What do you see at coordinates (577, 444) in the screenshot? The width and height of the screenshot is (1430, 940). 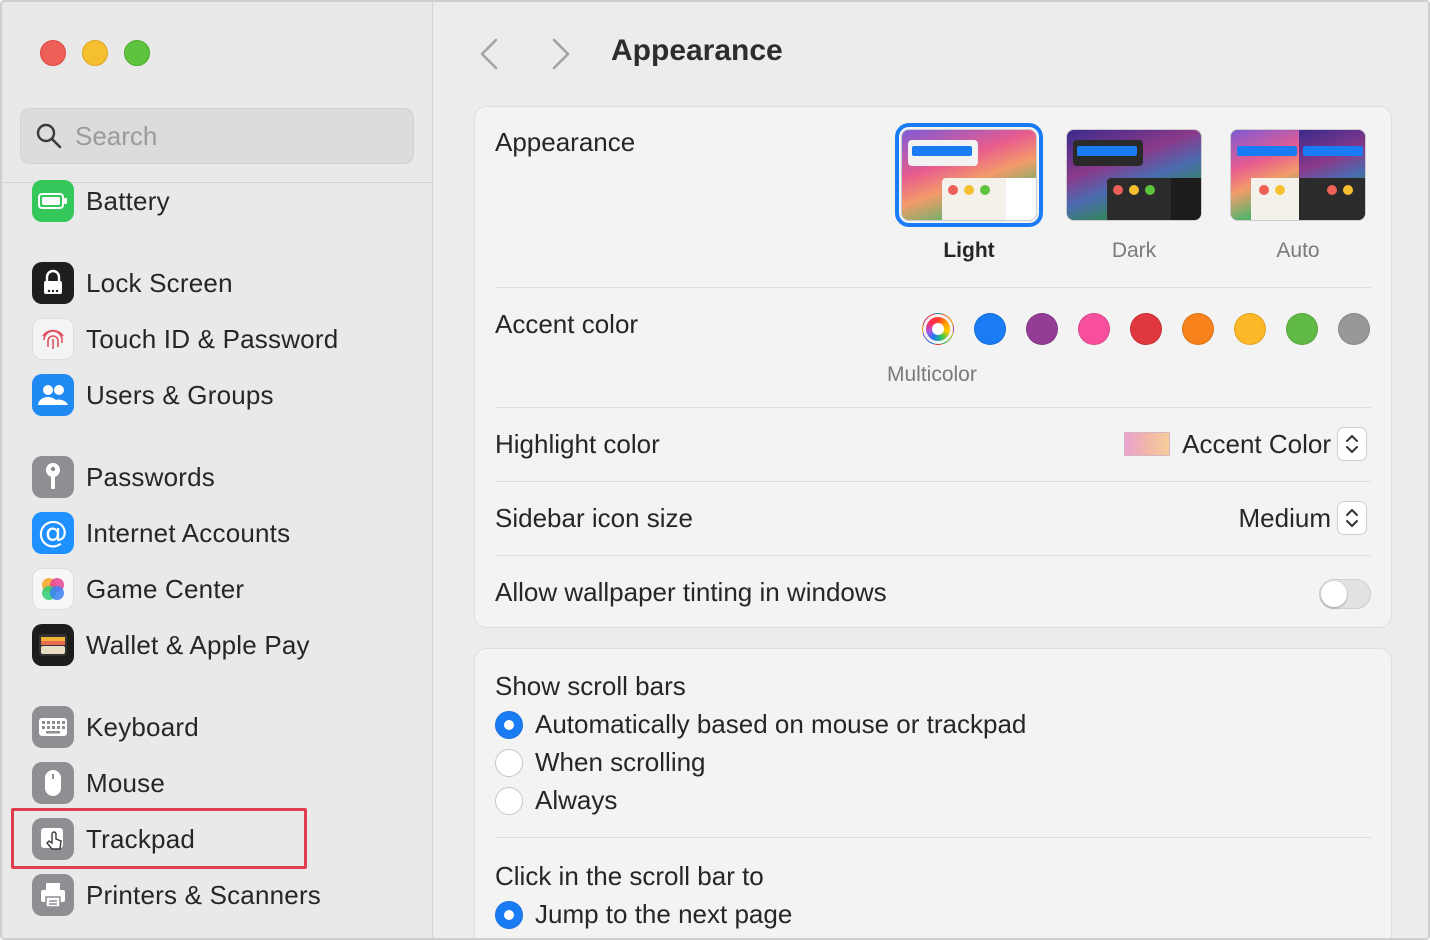 I see `highlight-color-label: Highlight color` at bounding box center [577, 444].